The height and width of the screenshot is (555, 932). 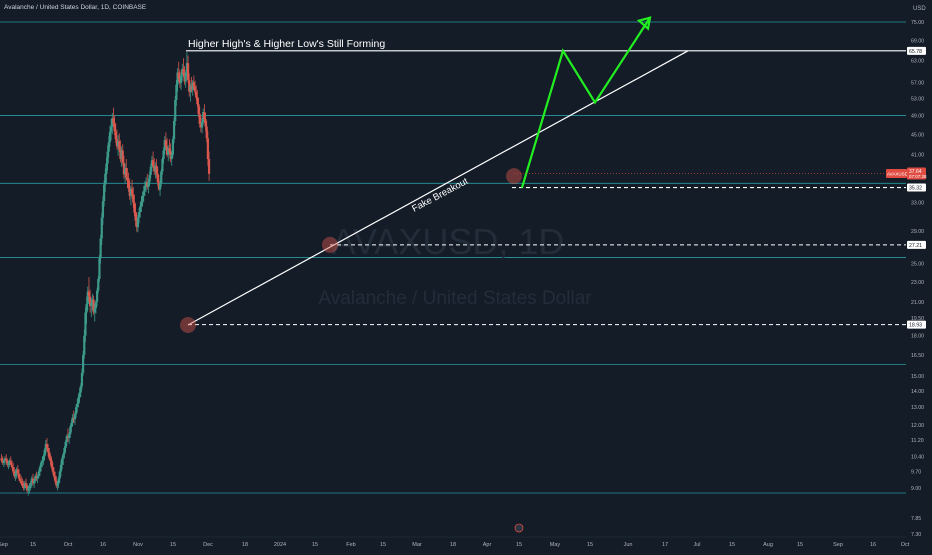 I want to click on date-tick-label: Feb, so click(x=350, y=545).